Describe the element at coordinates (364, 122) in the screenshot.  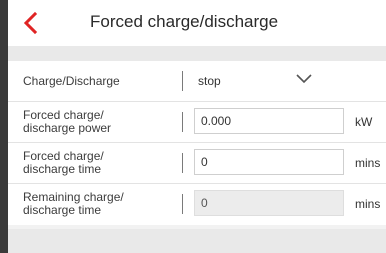
I see `power-unit: kW` at that location.